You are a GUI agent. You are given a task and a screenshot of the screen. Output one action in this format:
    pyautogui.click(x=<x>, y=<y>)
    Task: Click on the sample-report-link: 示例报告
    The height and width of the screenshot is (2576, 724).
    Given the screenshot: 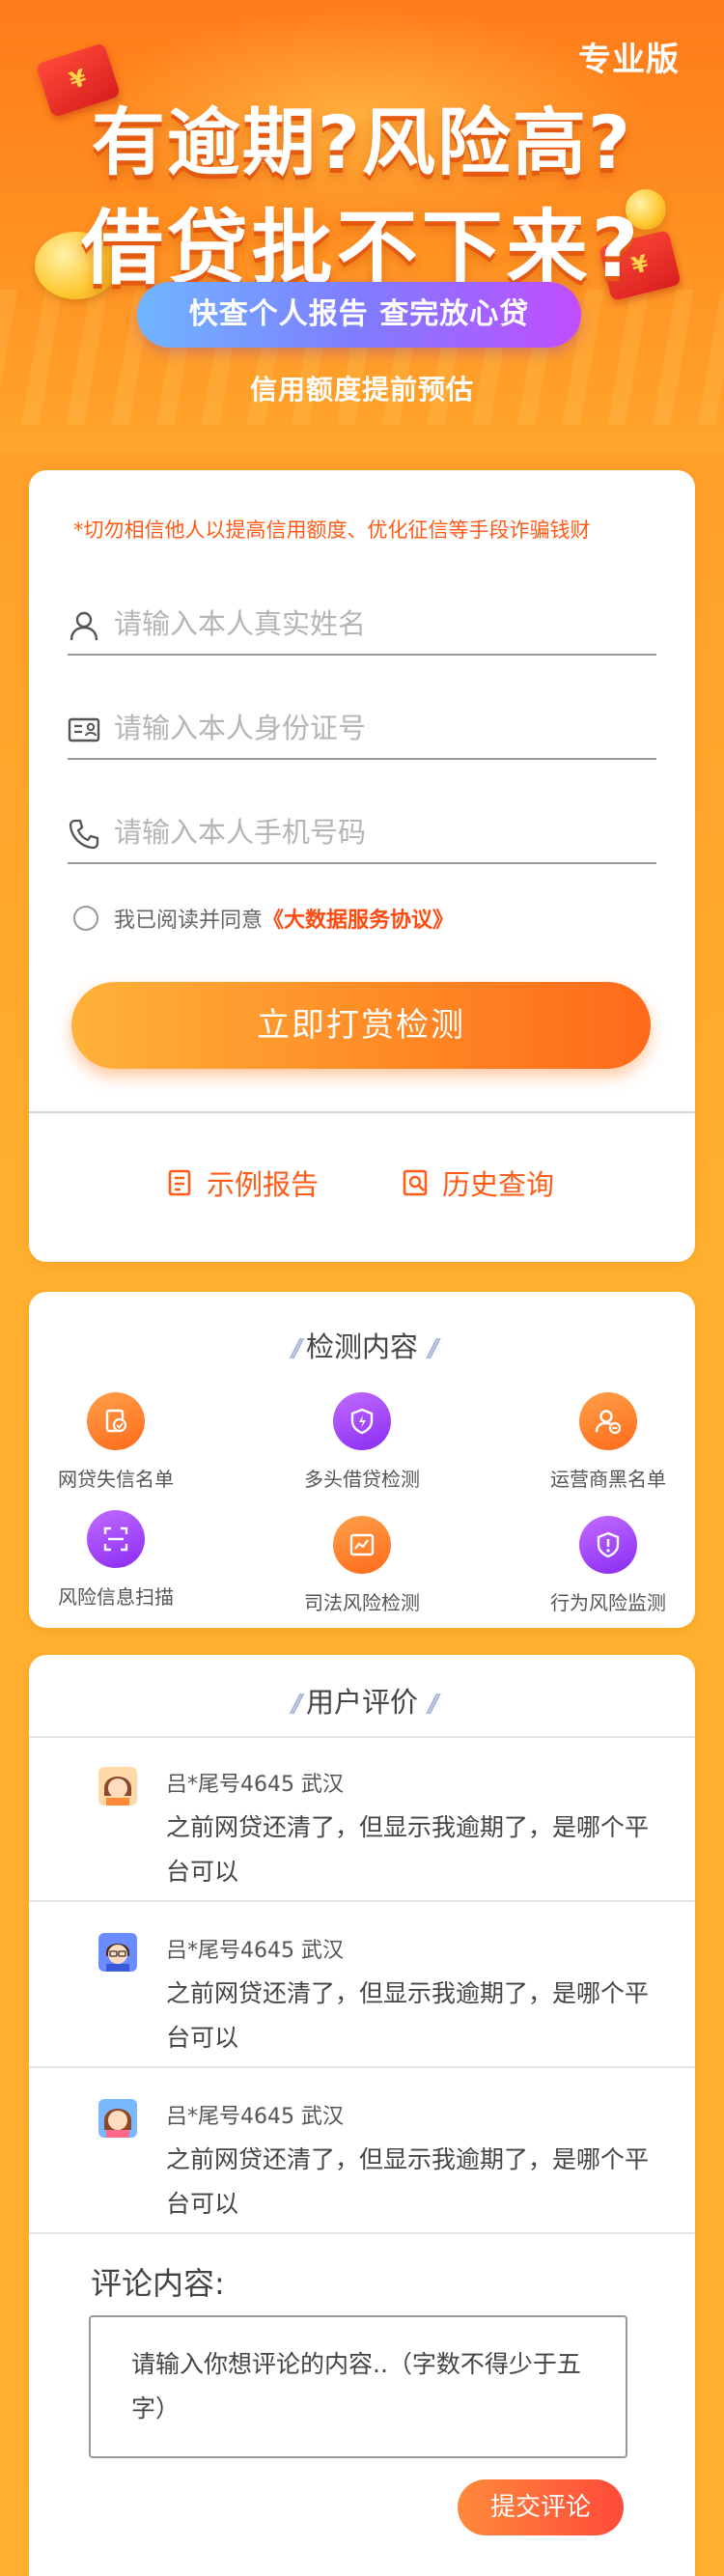 What is the action you would take?
    pyautogui.click(x=243, y=1182)
    